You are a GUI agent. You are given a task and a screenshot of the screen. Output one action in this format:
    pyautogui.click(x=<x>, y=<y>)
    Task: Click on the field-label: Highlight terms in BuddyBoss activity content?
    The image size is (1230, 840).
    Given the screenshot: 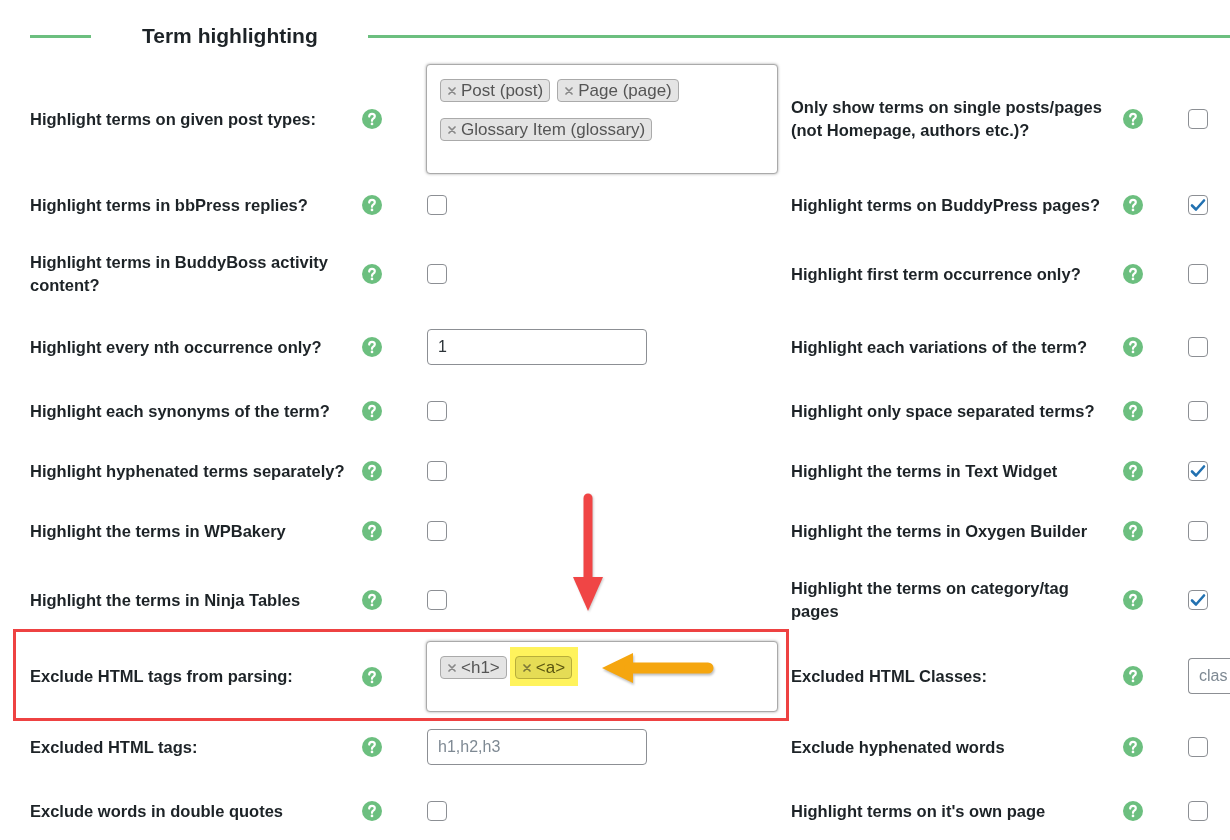 What is the action you would take?
    pyautogui.click(x=179, y=274)
    